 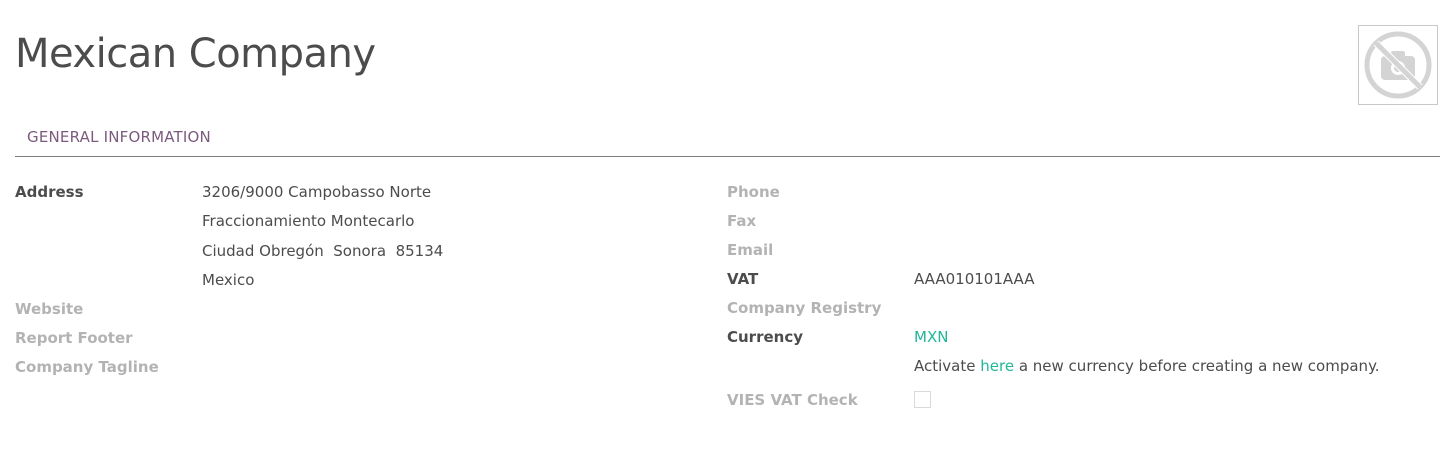 I want to click on address-street: 3206/9000 Campobasso Norte, so click(x=316, y=192).